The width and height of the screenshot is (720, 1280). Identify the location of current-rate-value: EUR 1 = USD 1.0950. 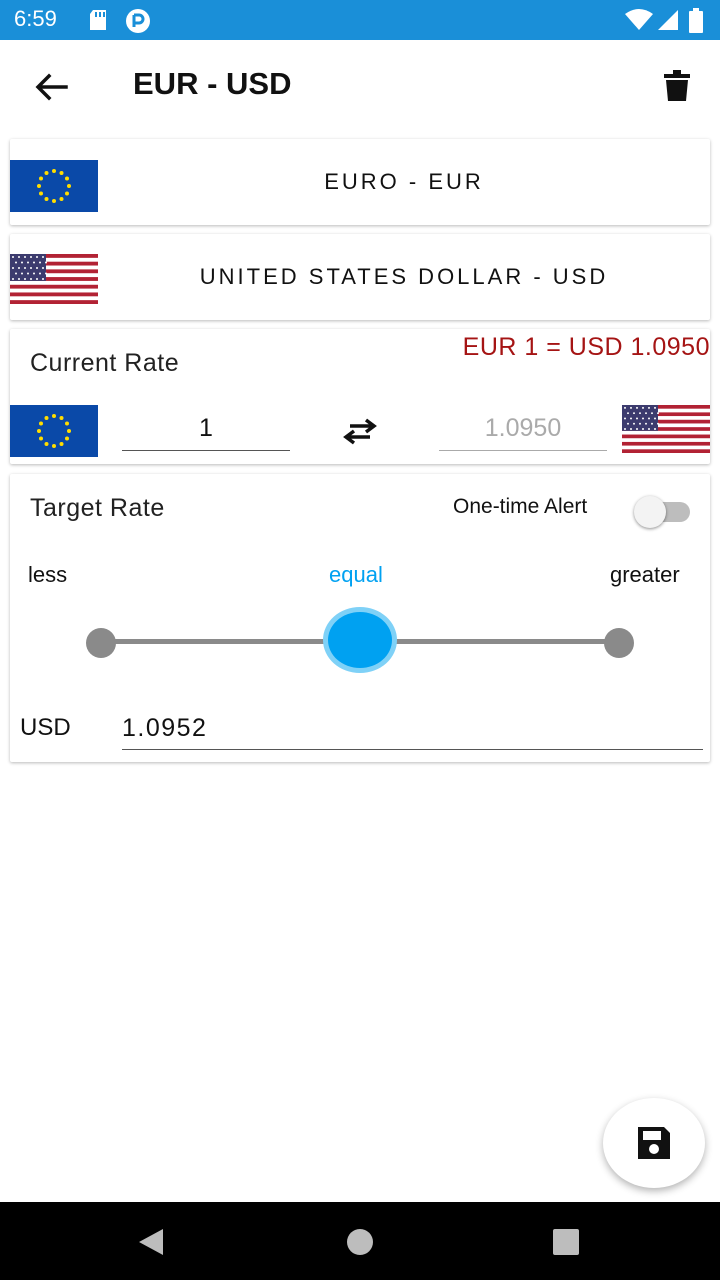
(586, 347).